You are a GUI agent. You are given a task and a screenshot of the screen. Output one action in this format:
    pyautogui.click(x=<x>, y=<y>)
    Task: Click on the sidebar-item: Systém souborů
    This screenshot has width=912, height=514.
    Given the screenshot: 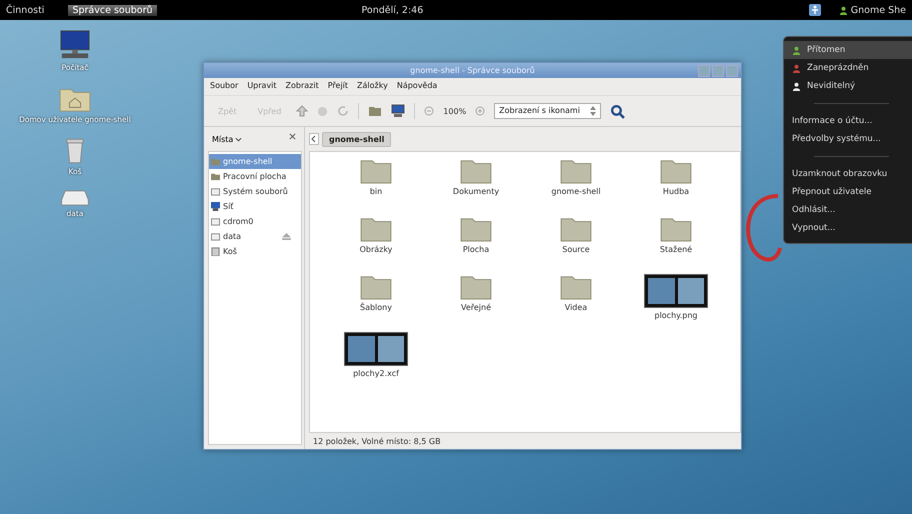 What is the action you would take?
    pyautogui.click(x=255, y=191)
    